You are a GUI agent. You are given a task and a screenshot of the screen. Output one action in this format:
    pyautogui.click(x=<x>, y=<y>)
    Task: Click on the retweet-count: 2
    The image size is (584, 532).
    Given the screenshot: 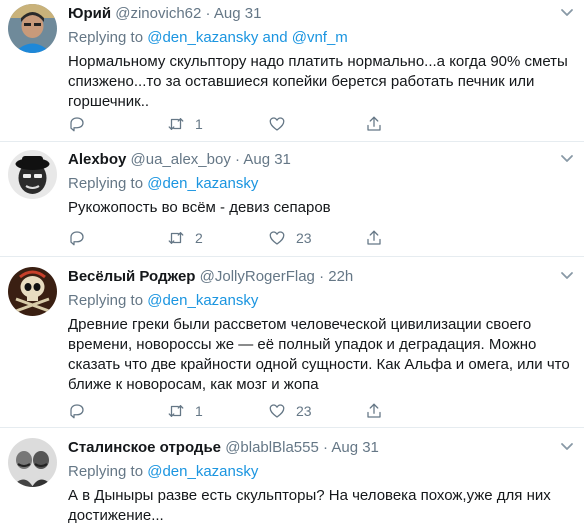 What is the action you would take?
    pyautogui.click(x=199, y=238)
    